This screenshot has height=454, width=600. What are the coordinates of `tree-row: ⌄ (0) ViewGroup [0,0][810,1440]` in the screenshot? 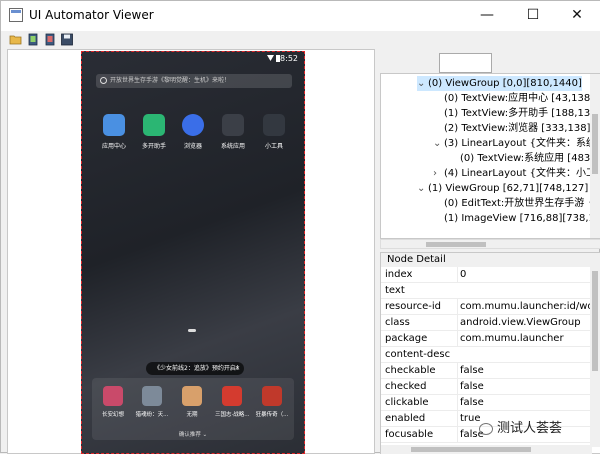 It's located at (499, 83).